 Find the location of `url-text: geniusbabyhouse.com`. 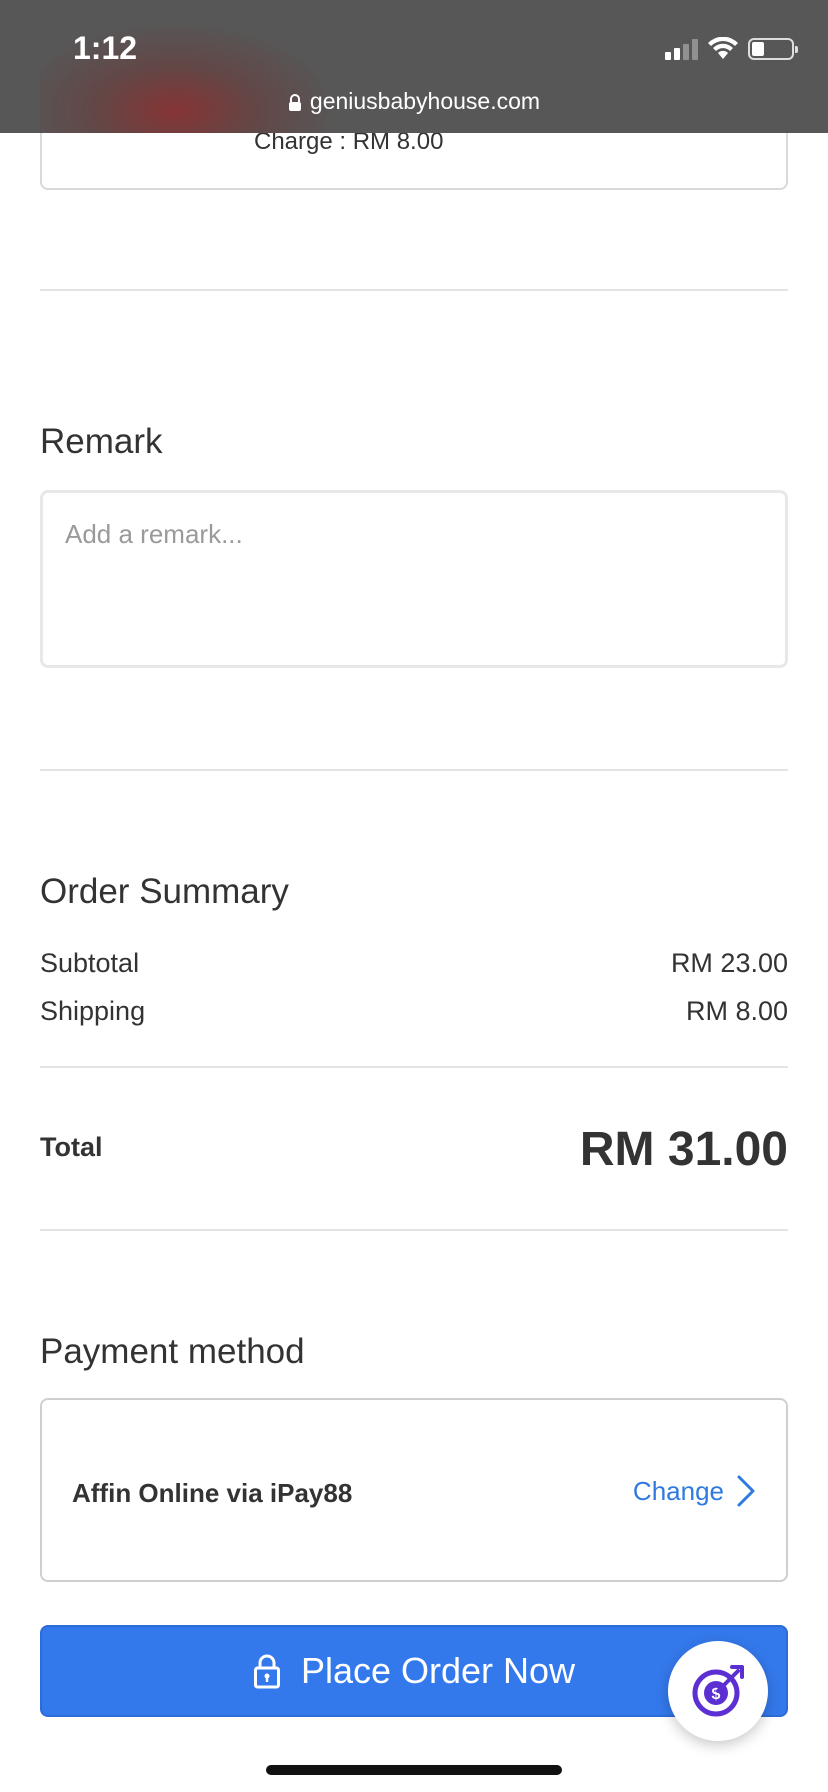

url-text: geniusbabyhouse.com is located at coordinates (425, 101).